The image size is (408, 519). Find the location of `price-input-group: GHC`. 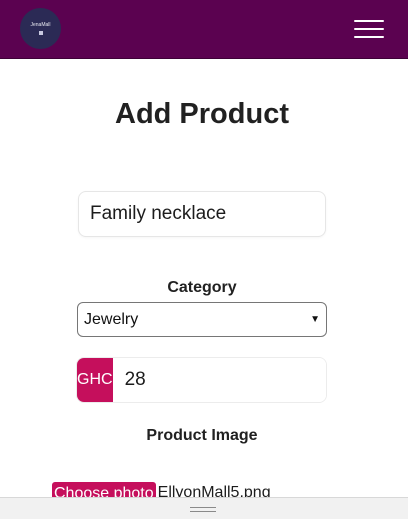

price-input-group: GHC is located at coordinates (201, 380).